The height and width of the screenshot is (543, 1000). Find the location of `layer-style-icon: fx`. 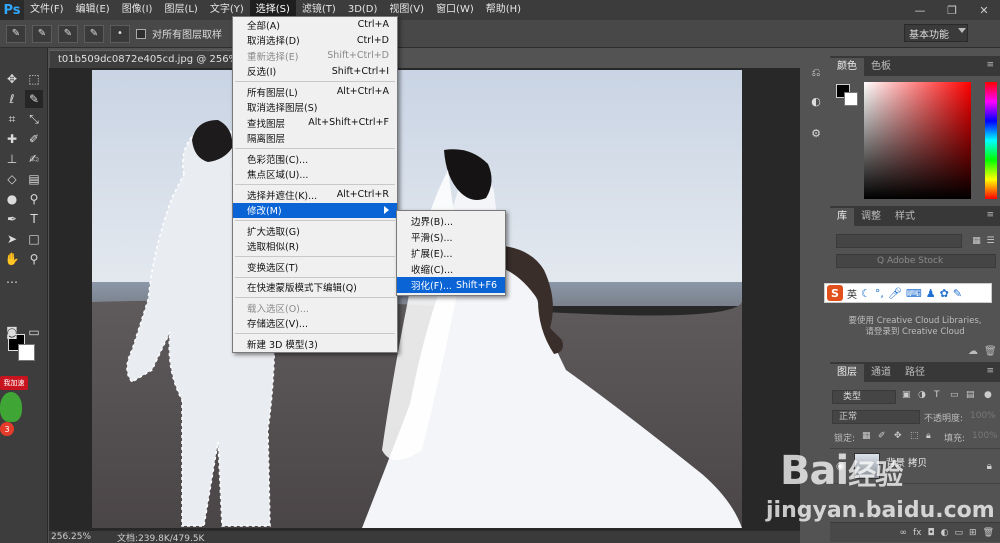

layer-style-icon: fx is located at coordinates (917, 533).